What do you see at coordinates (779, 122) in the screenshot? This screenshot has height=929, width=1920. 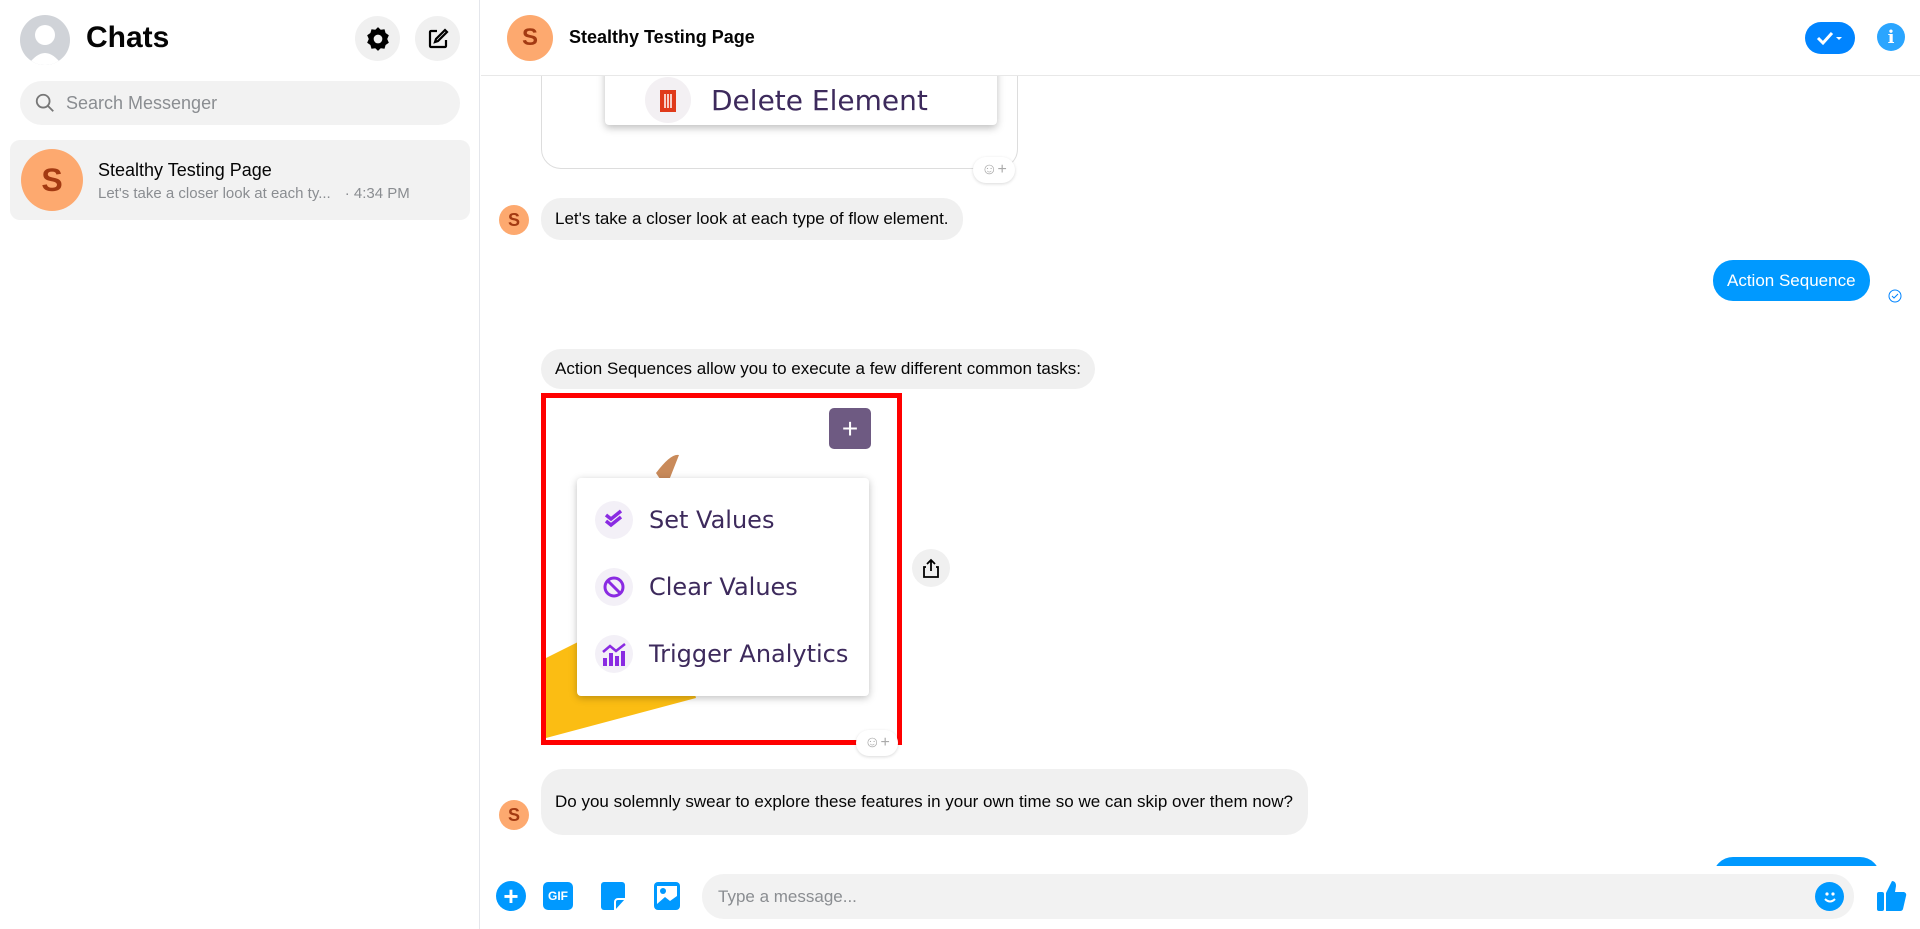 I see `image-attachment: Delete Element` at bounding box center [779, 122].